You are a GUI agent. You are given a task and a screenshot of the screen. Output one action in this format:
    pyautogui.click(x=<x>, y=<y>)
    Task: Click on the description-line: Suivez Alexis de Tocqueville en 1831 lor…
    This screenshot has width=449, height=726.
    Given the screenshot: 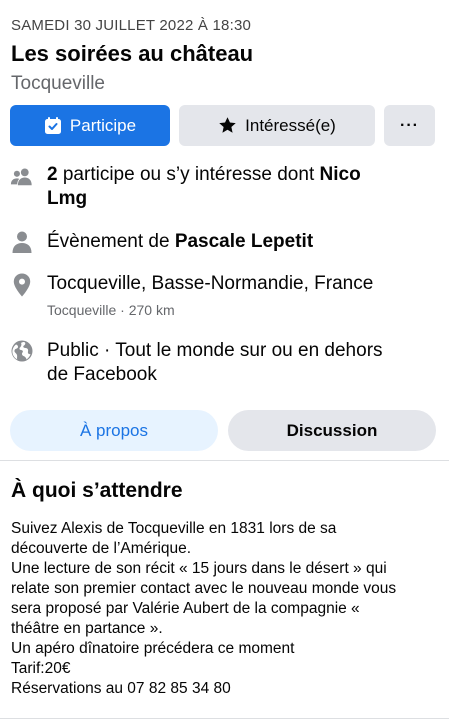 What is the action you would take?
    pyautogui.click(x=174, y=528)
    